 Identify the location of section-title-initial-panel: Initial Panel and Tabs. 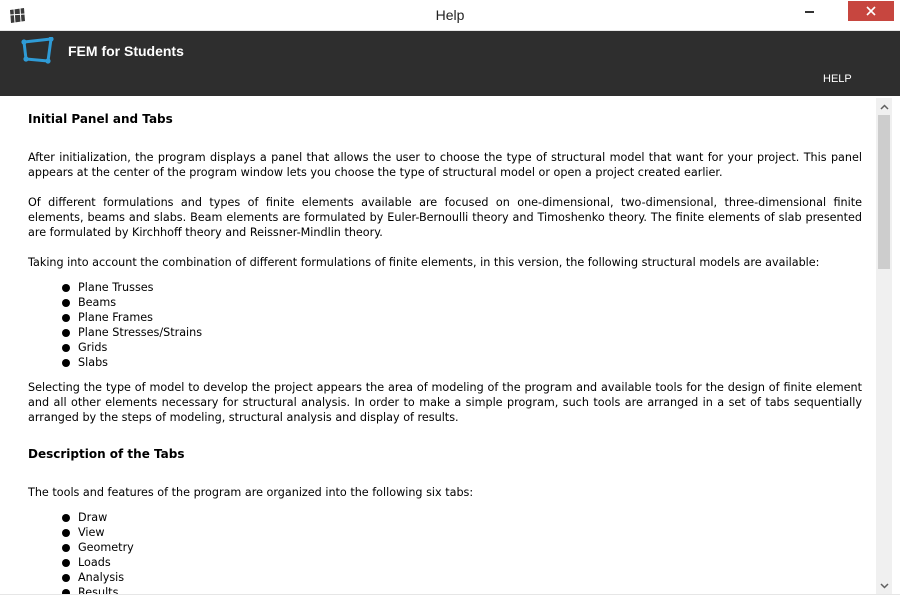
(100, 119).